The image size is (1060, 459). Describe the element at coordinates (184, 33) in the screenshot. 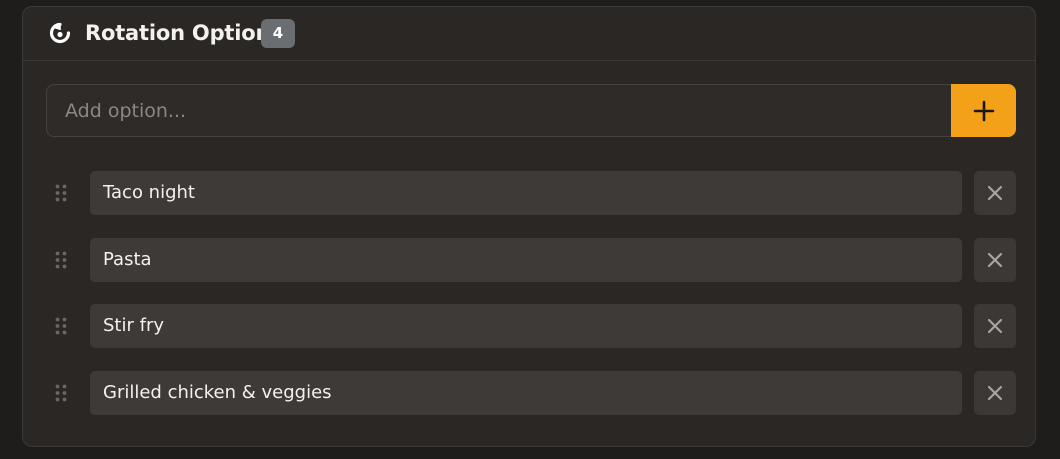

I see `panel-title: Rotation Options` at that location.